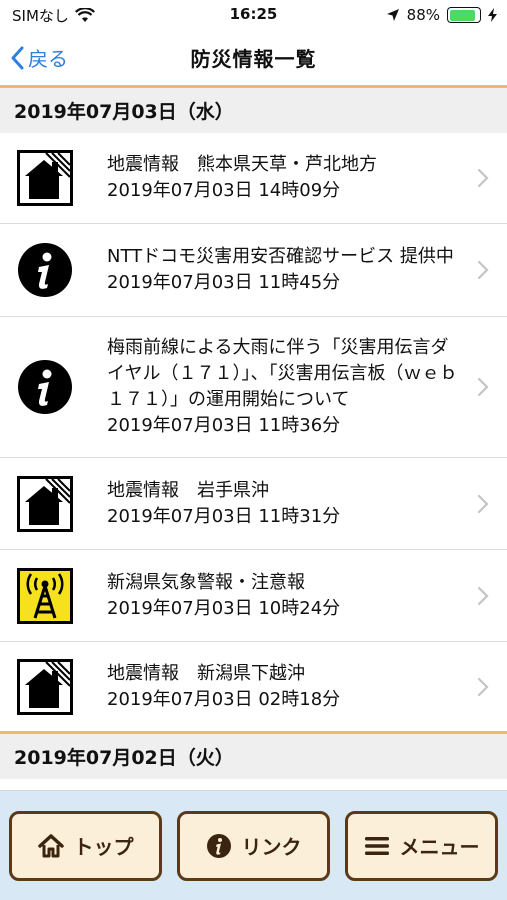 This screenshot has width=507, height=900. What do you see at coordinates (253, 15) in the screenshot?
I see `status-bar: SIMなし 16:25 88%` at bounding box center [253, 15].